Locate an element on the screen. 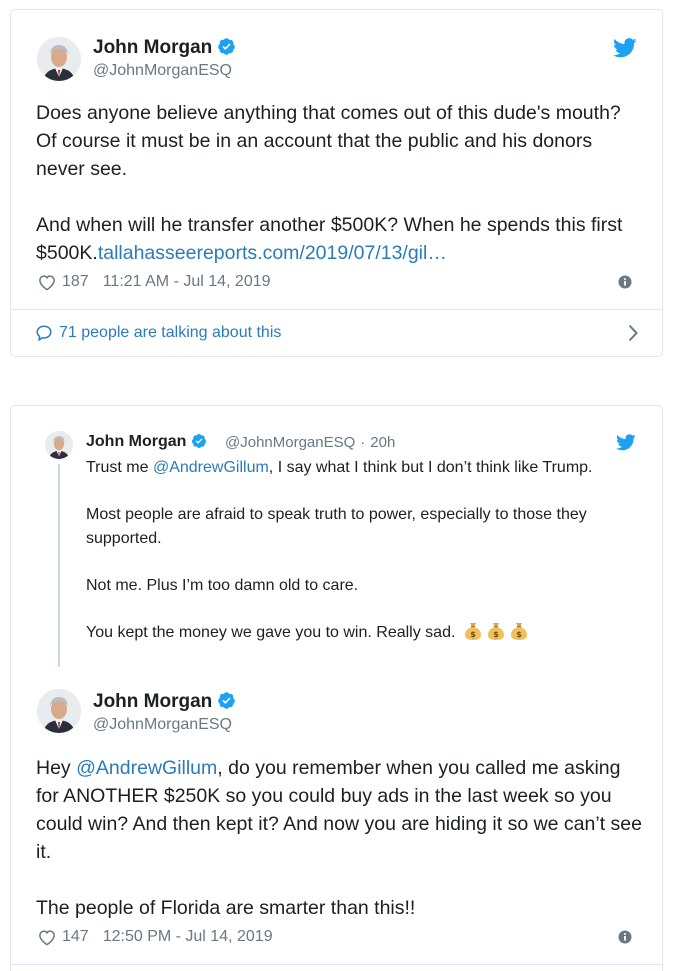 The image size is (677, 971). quoted-paragraph-3: Not me. Plus I’m too damn old to care. is located at coordinates (222, 585).